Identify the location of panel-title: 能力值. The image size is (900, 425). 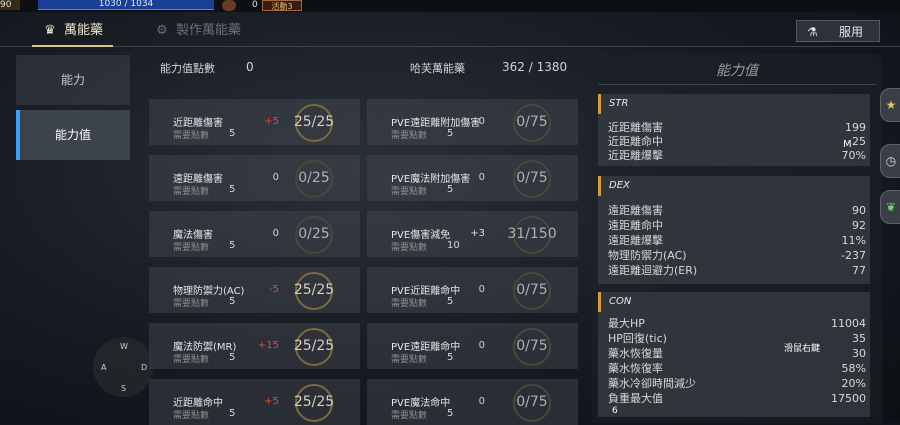
(737, 71).